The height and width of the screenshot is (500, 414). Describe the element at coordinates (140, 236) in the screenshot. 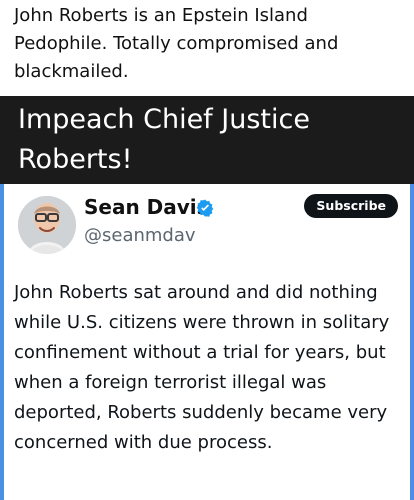

I see `author-handle: @seanmdav` at that location.